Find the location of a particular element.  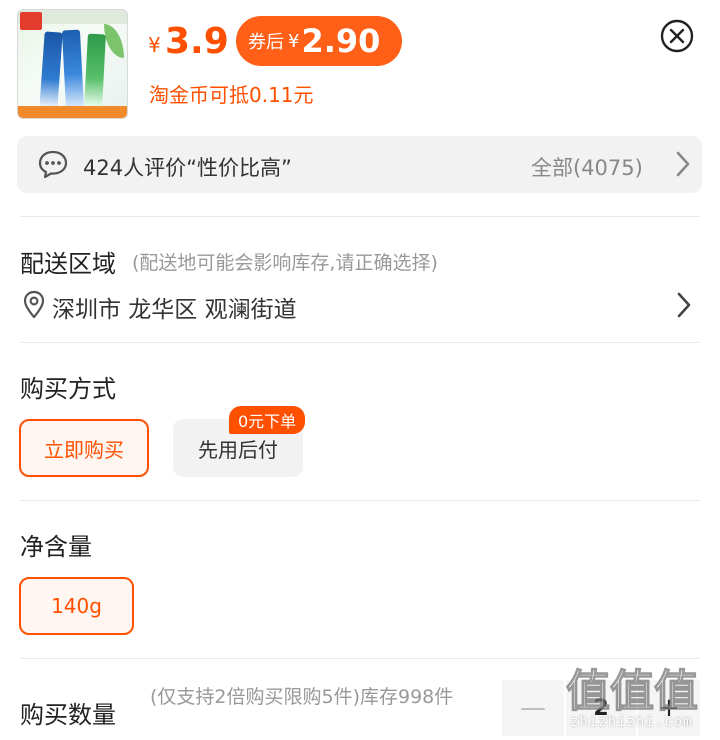

mint-leaf-image is located at coordinates (114, 41).